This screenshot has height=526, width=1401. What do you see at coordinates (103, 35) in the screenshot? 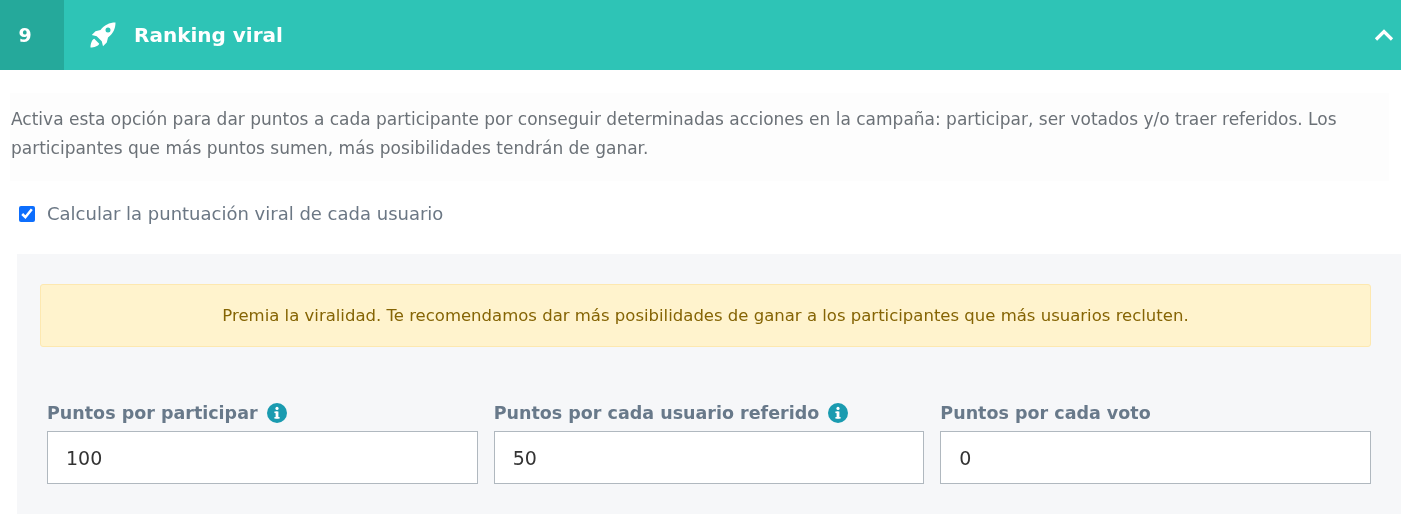
I see `rocket-icon` at bounding box center [103, 35].